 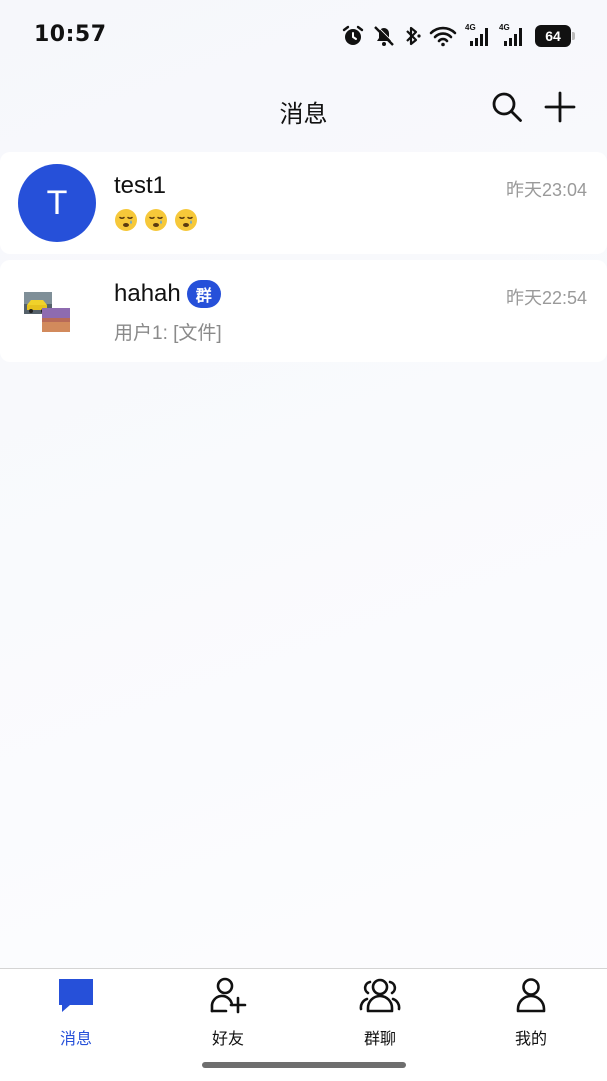 I want to click on person-icon, so click(x=531, y=997).